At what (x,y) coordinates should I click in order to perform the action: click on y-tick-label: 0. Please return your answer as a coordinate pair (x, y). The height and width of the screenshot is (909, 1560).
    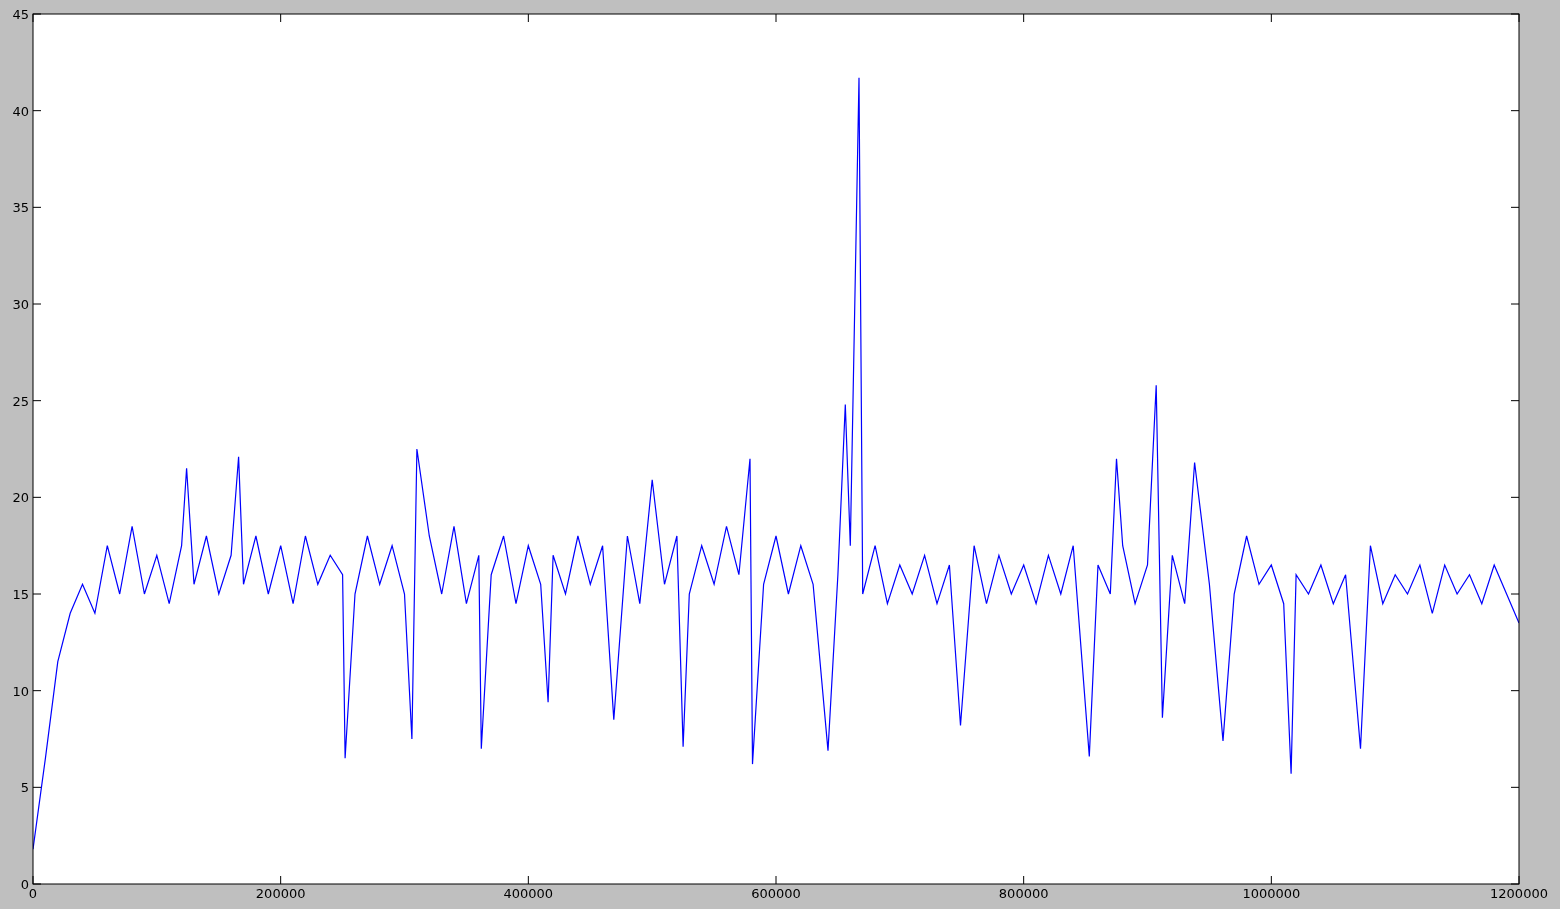
    Looking at the image, I should click on (24, 884).